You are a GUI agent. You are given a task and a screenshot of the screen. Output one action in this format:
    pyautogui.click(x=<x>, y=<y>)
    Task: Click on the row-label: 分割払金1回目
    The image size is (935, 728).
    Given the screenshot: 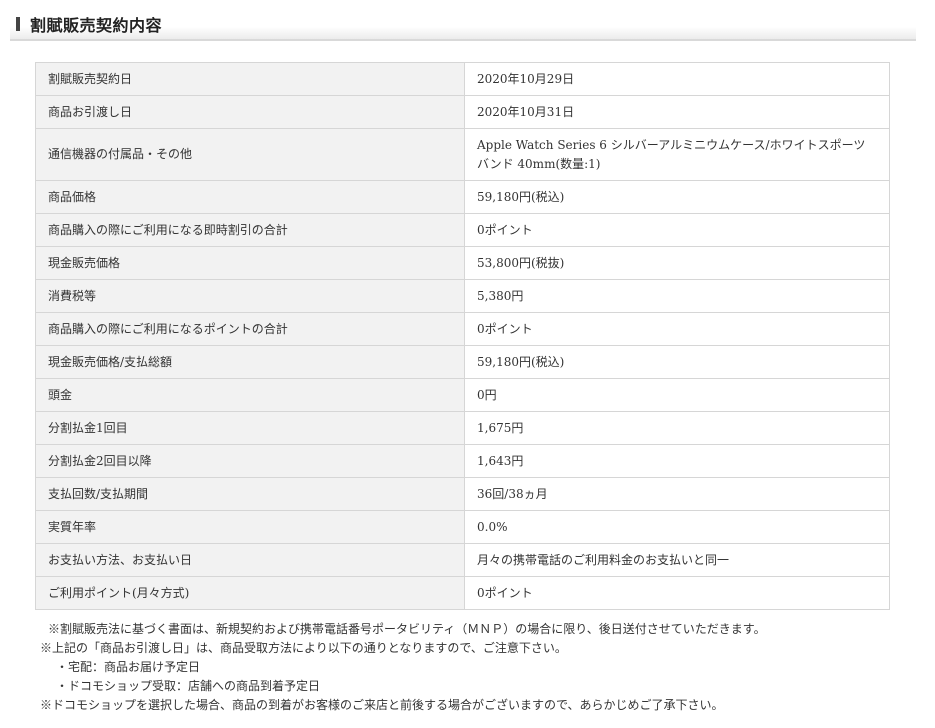 What is the action you would take?
    pyautogui.click(x=250, y=428)
    